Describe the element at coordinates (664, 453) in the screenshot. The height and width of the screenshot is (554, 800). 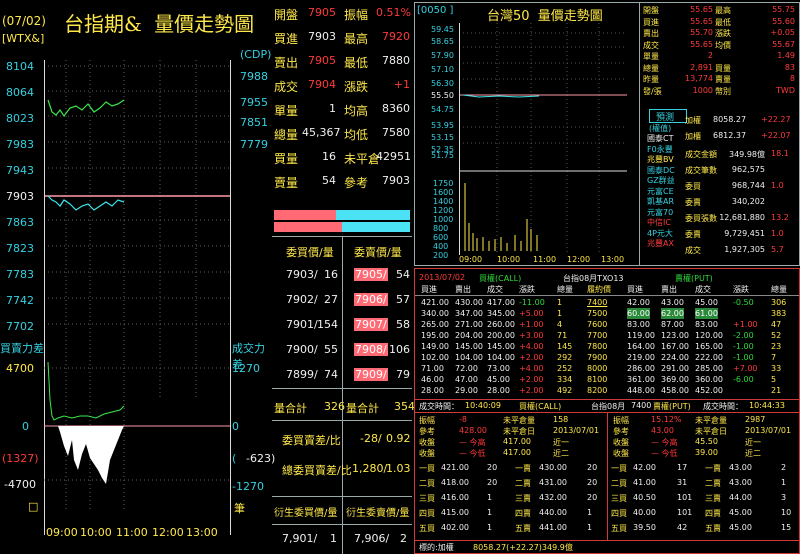
I see `put-info-b: — 今低` at that location.